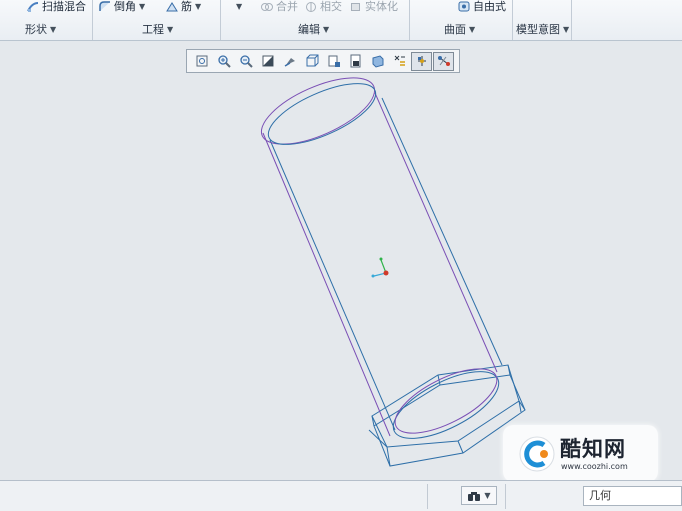 The height and width of the screenshot is (511, 682). I want to click on group-label-engineering: 工程 ▼, so click(157, 30).